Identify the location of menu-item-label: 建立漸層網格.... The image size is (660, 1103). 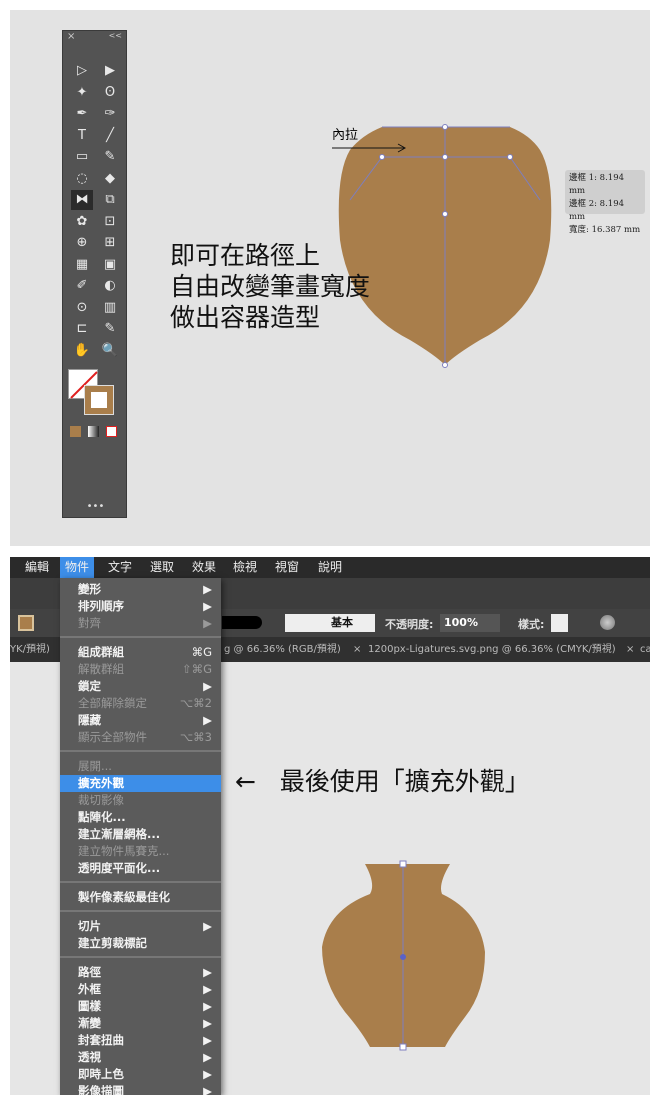
(119, 834).